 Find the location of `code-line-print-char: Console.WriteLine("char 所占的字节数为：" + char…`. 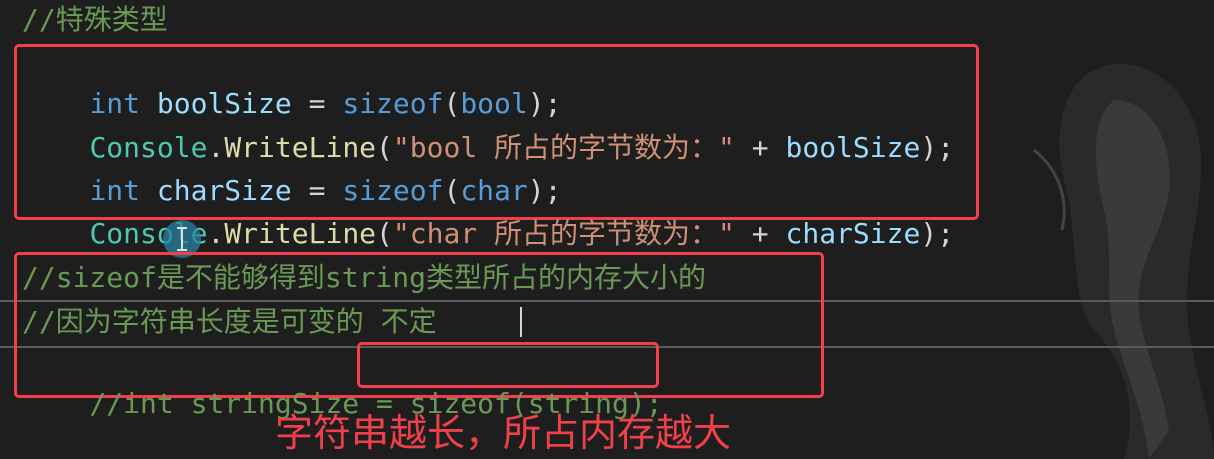

code-line-print-char: Console.WriteLine("char 所占的字节数为：" + char… is located at coordinates (488, 212).